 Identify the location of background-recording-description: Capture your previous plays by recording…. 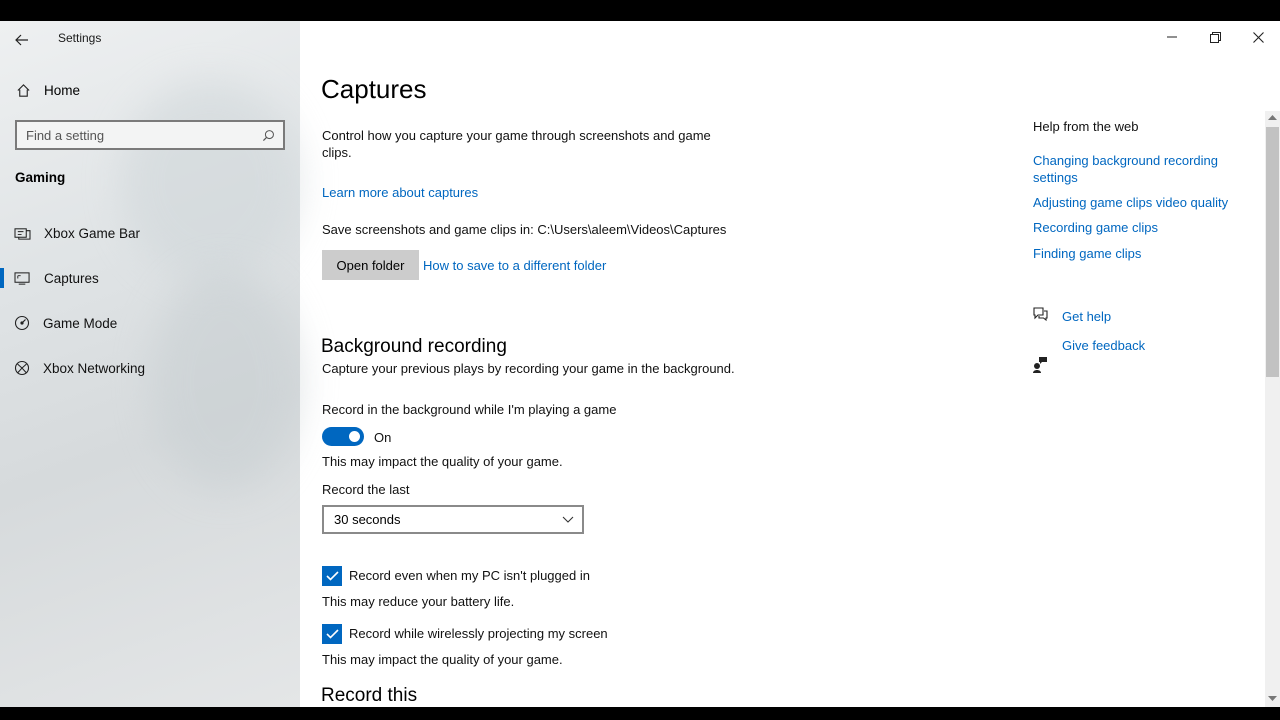
(528, 368).